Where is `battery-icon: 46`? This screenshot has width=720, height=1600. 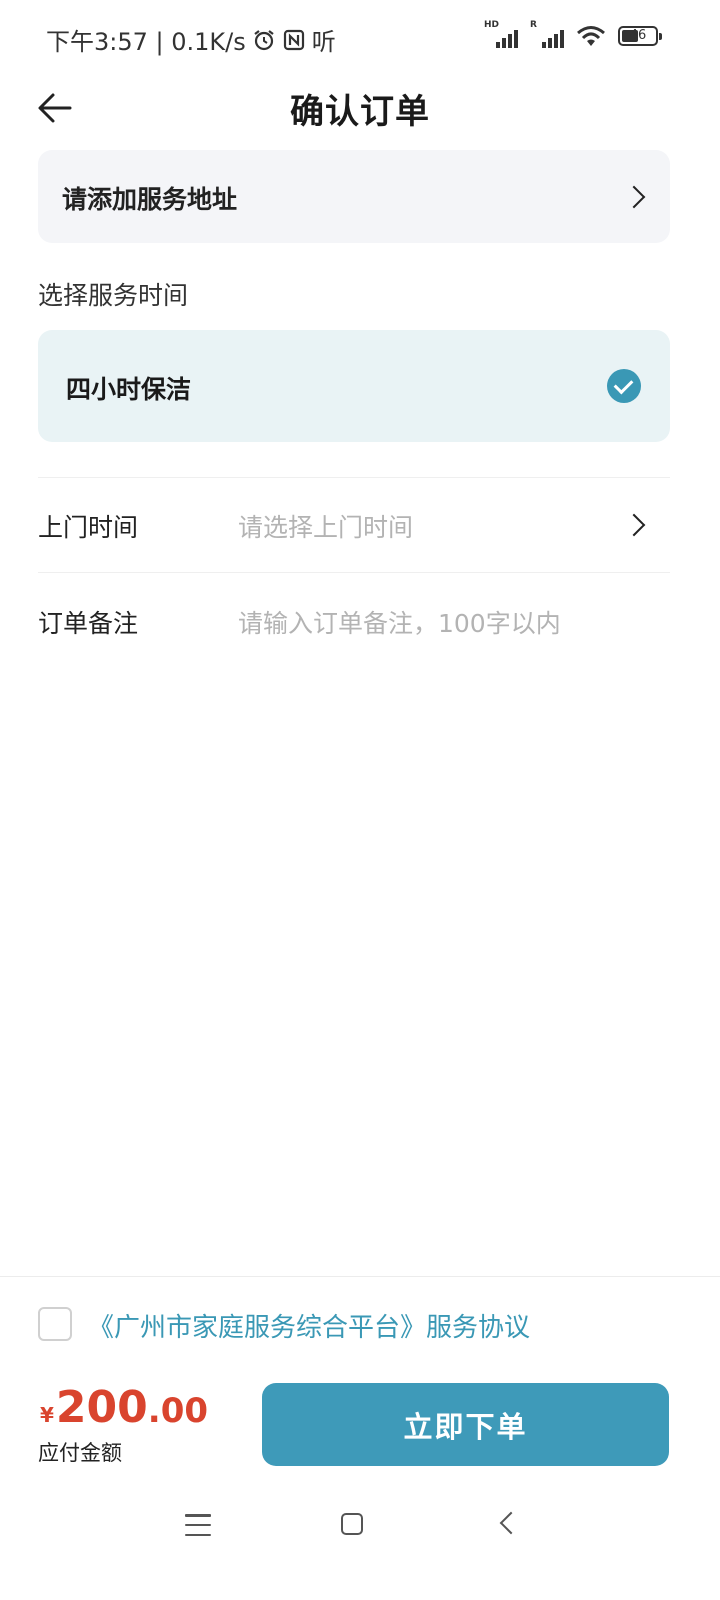 battery-icon: 46 is located at coordinates (640, 36).